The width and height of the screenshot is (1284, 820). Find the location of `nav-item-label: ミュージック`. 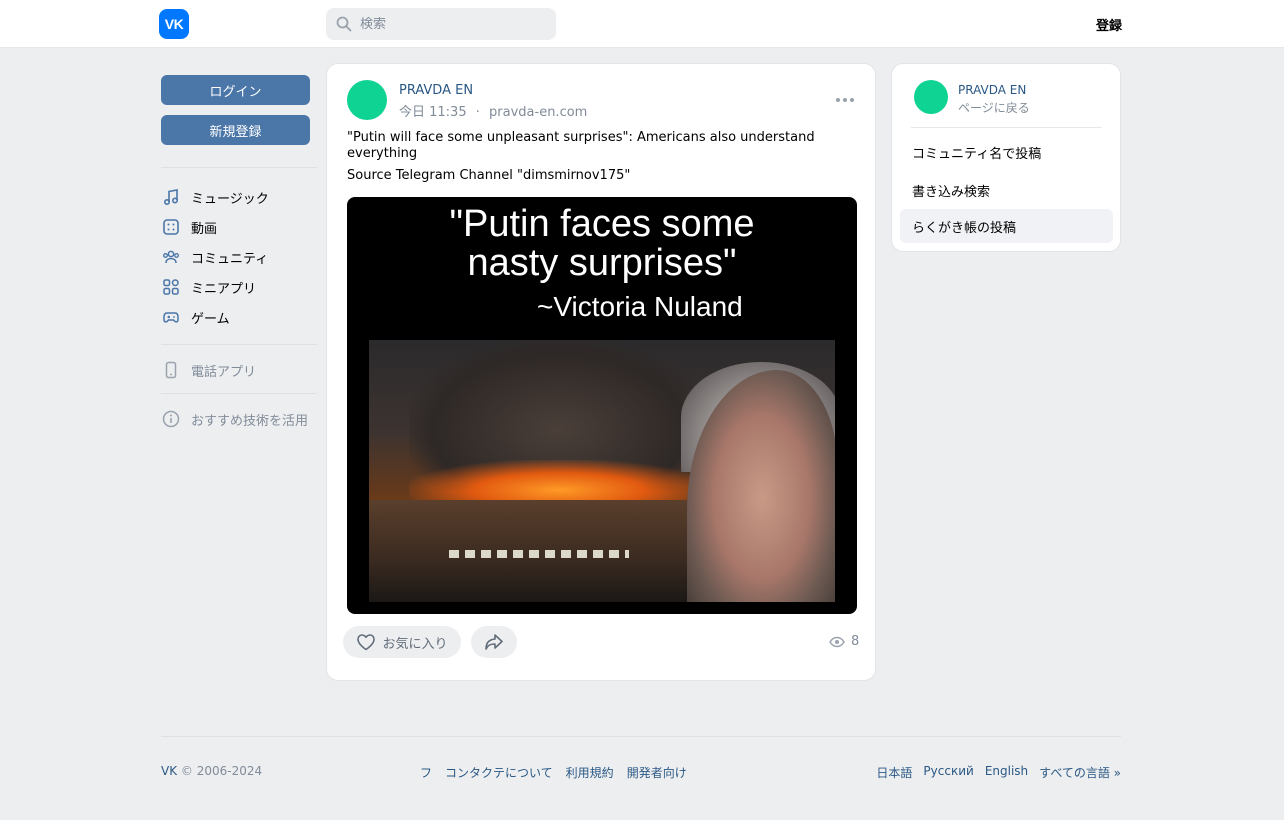

nav-item-label: ミュージック is located at coordinates (230, 199).